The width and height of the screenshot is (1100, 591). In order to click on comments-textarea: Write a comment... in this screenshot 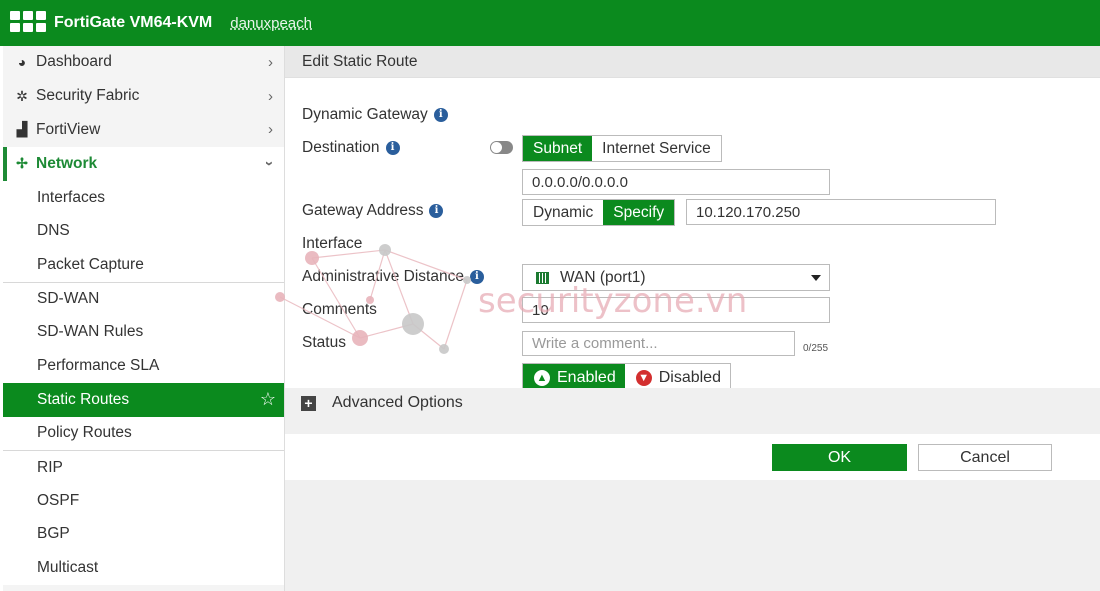, I will do `click(658, 343)`.